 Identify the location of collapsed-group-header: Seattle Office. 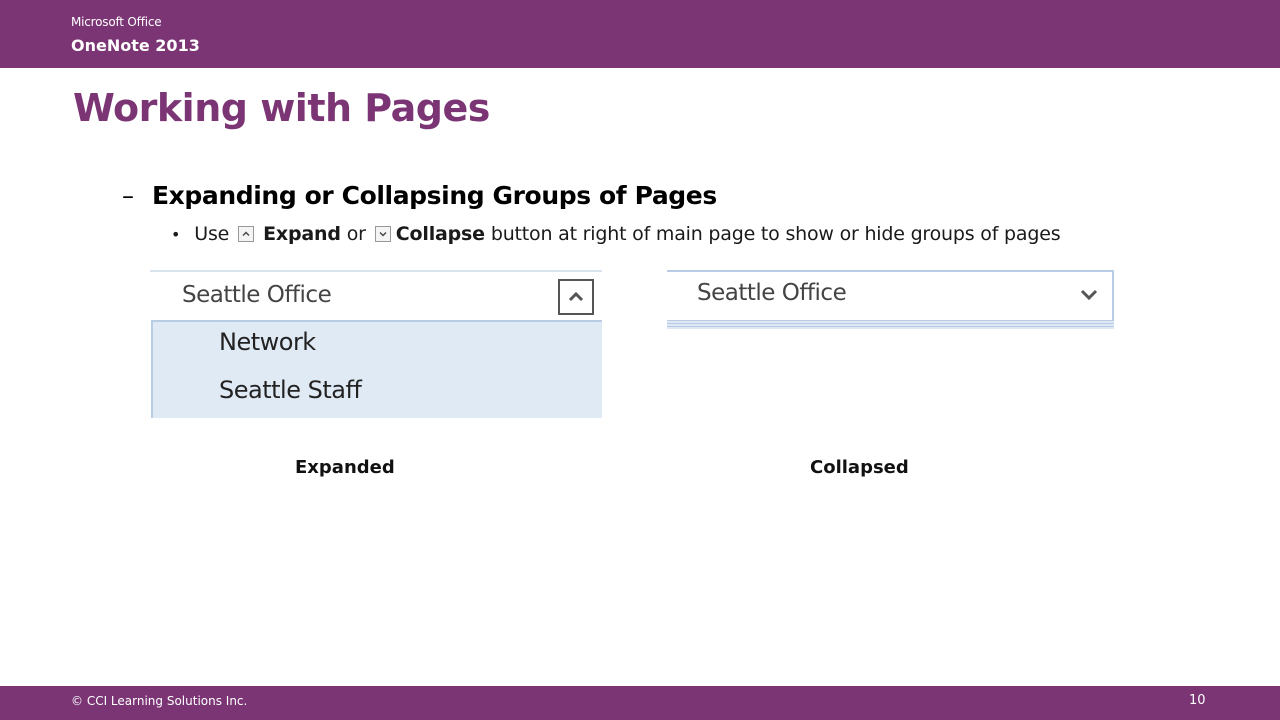
(890, 295).